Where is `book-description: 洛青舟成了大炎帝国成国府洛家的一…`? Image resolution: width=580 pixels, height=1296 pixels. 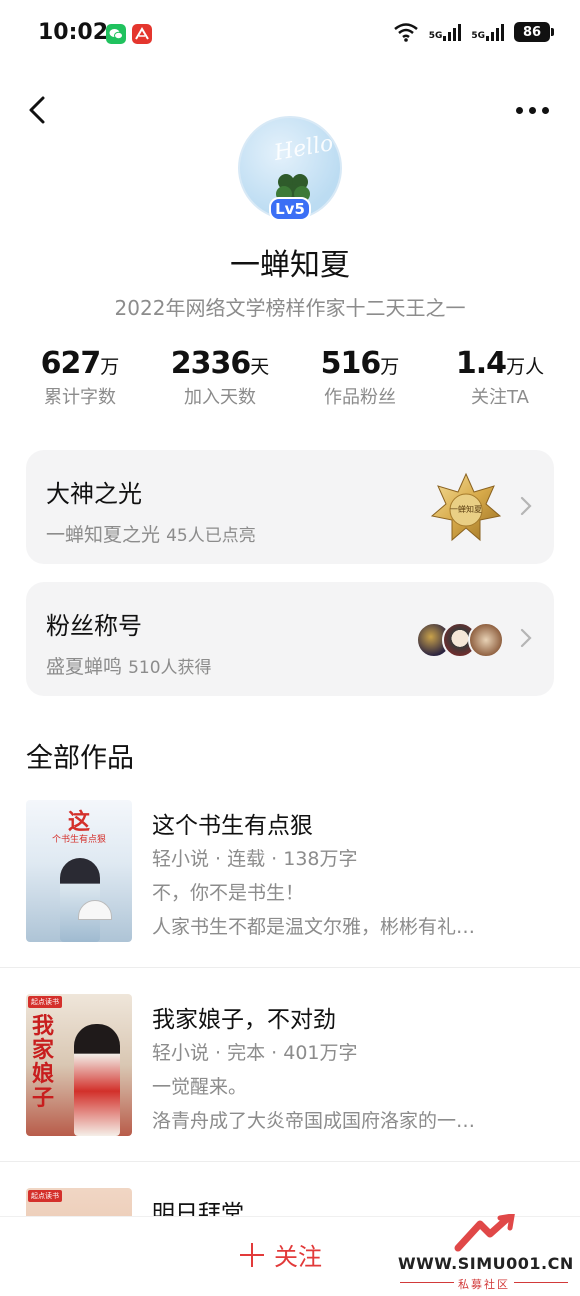 book-description: 洛青舟成了大炎帝国成国府洛家的一… is located at coordinates (314, 1121).